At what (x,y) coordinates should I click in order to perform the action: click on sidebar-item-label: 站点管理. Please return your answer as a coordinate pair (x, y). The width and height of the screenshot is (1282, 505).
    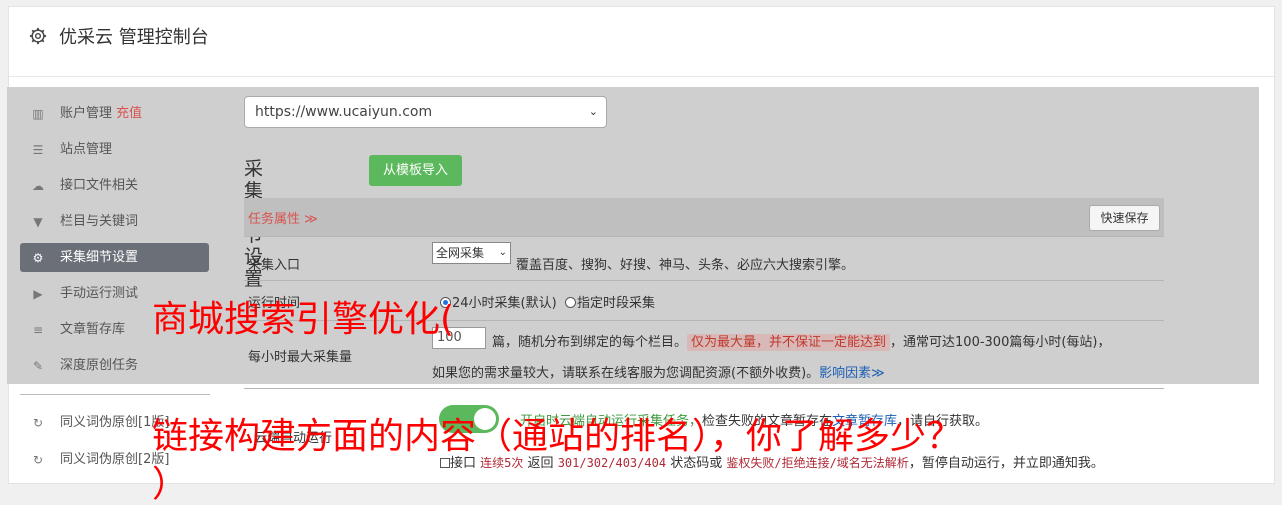
    Looking at the image, I should click on (86, 149).